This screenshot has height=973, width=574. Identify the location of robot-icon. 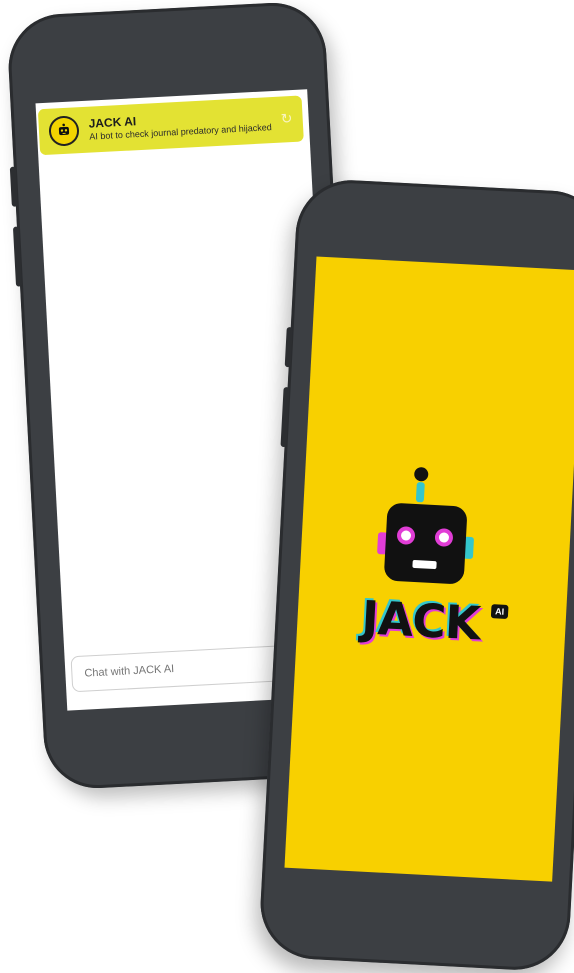
(64, 129).